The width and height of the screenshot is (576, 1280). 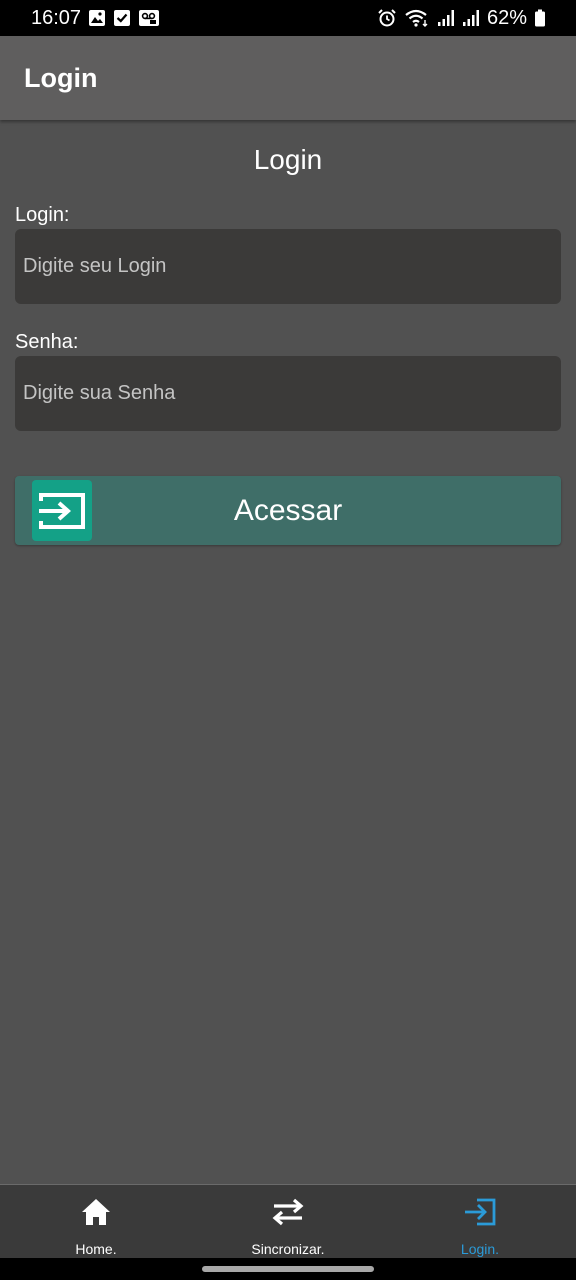 I want to click on status-bar-right: 62%, so click(x=461, y=18).